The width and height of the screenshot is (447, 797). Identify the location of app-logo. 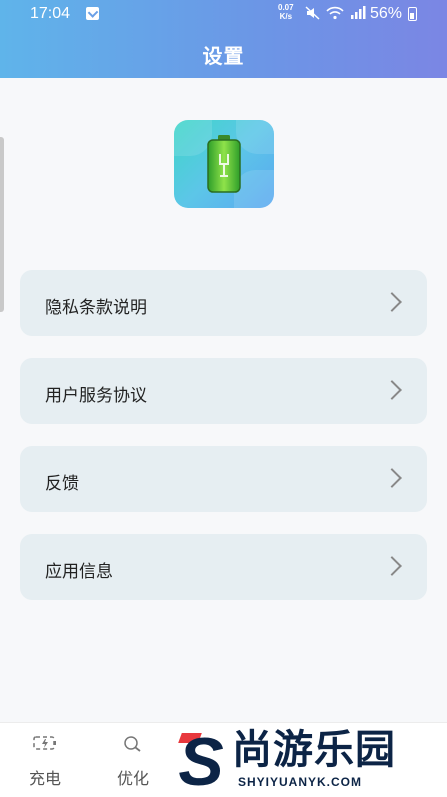
(224, 164).